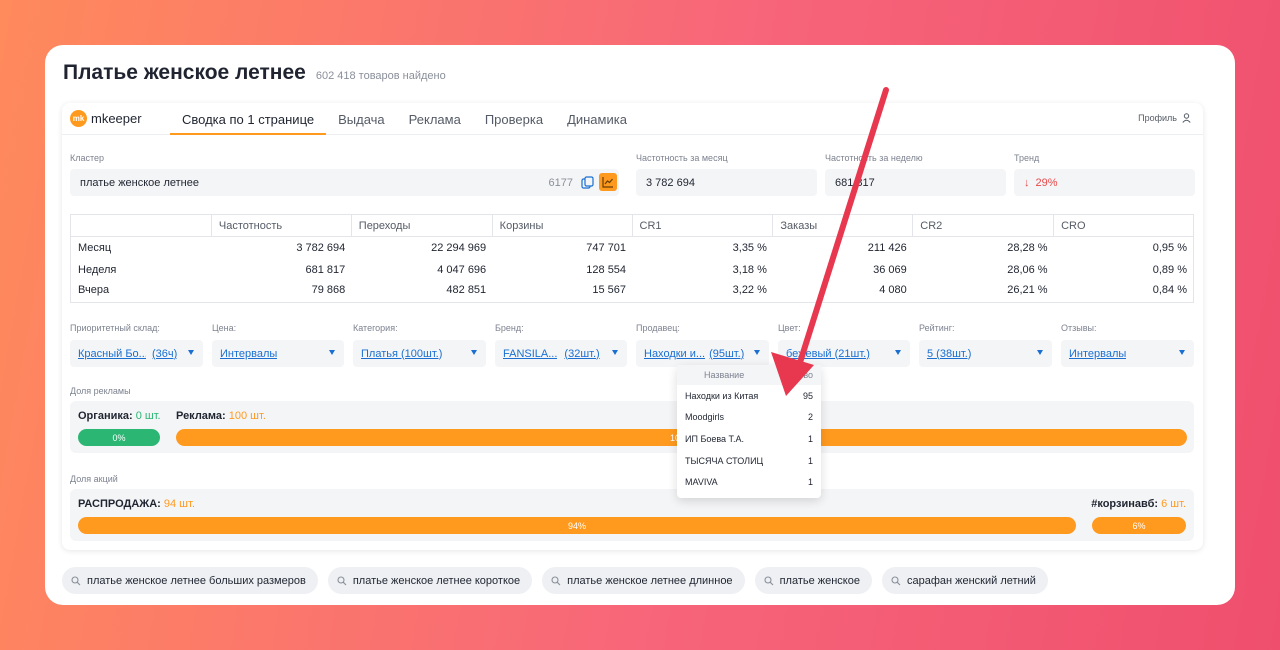 This screenshot has width=1280, height=650. I want to click on chart-icon, so click(607, 182).